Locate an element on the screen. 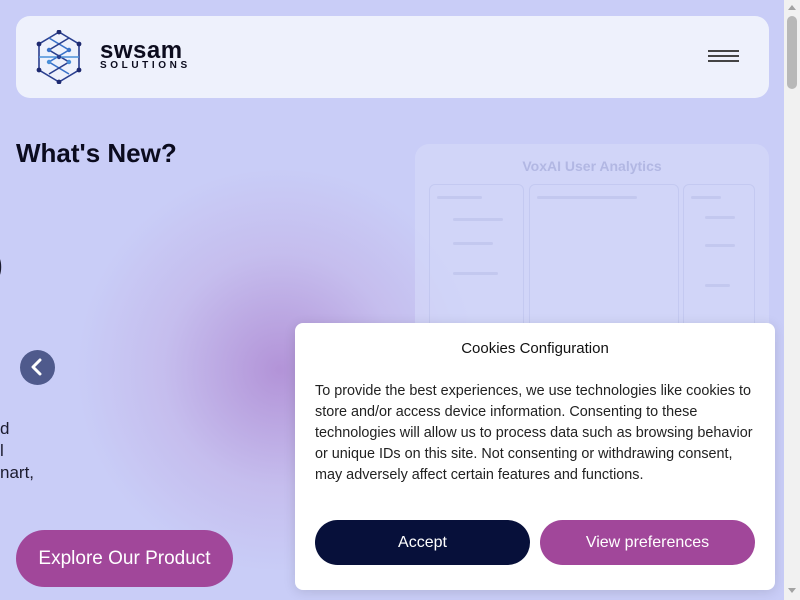 This screenshot has width=800, height=600. partial-line: l is located at coordinates (2, 450).